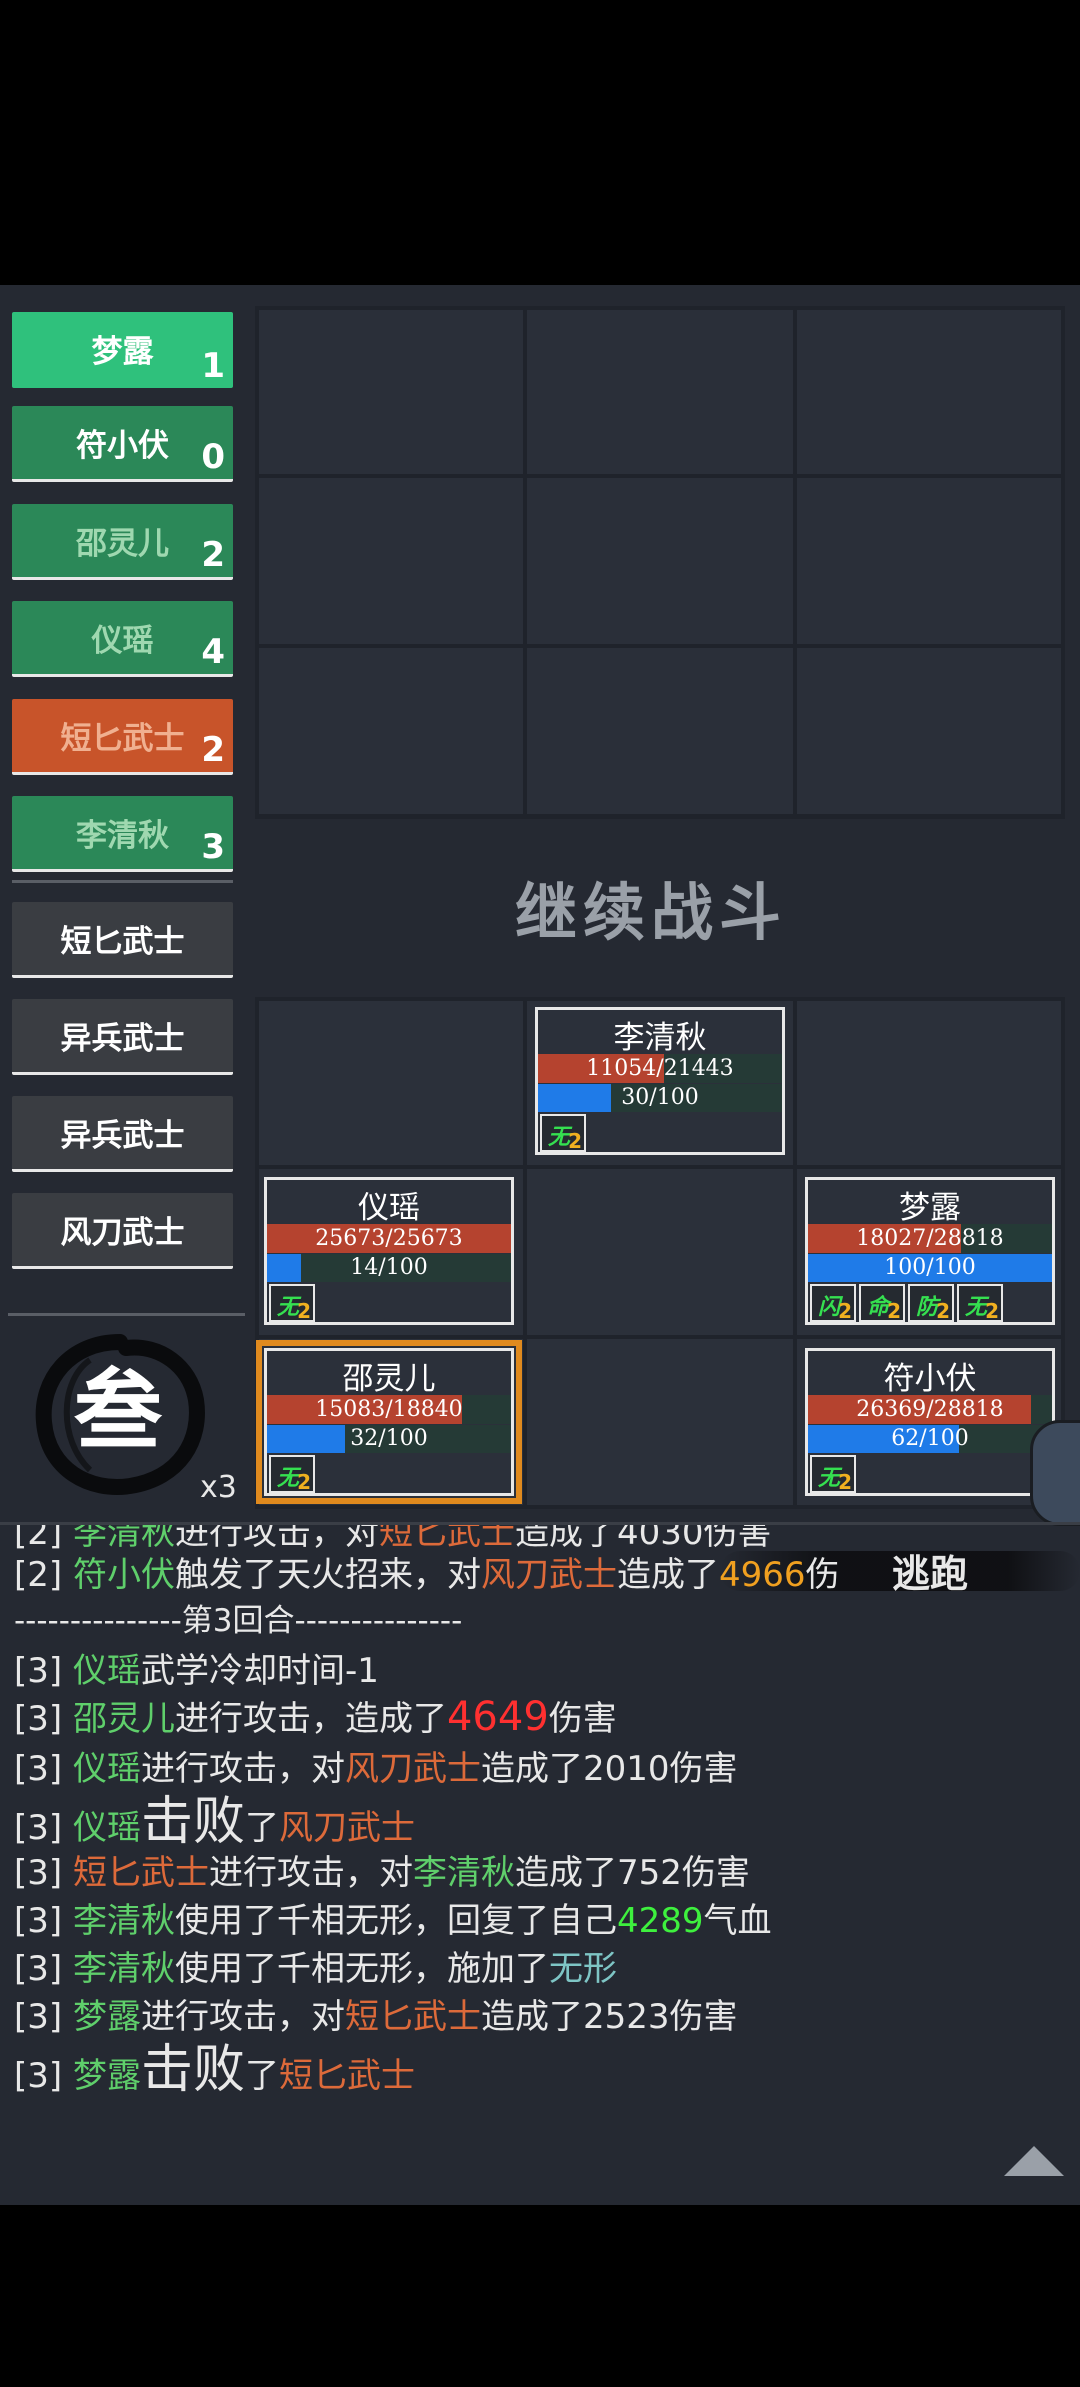 This screenshot has width=1080, height=2387. Describe the element at coordinates (389, 1267) in the screenshot. I see `mp-text: 14/100` at that location.